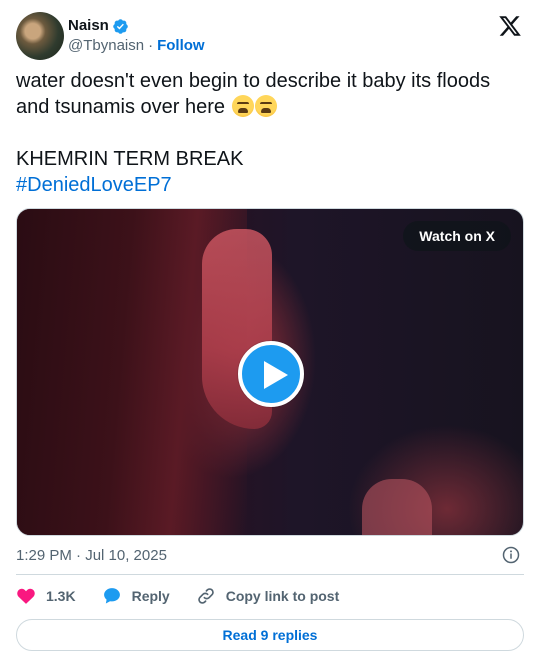  I want to click on action-bar: 1.3K Reply Copy link to post, so click(270, 596).